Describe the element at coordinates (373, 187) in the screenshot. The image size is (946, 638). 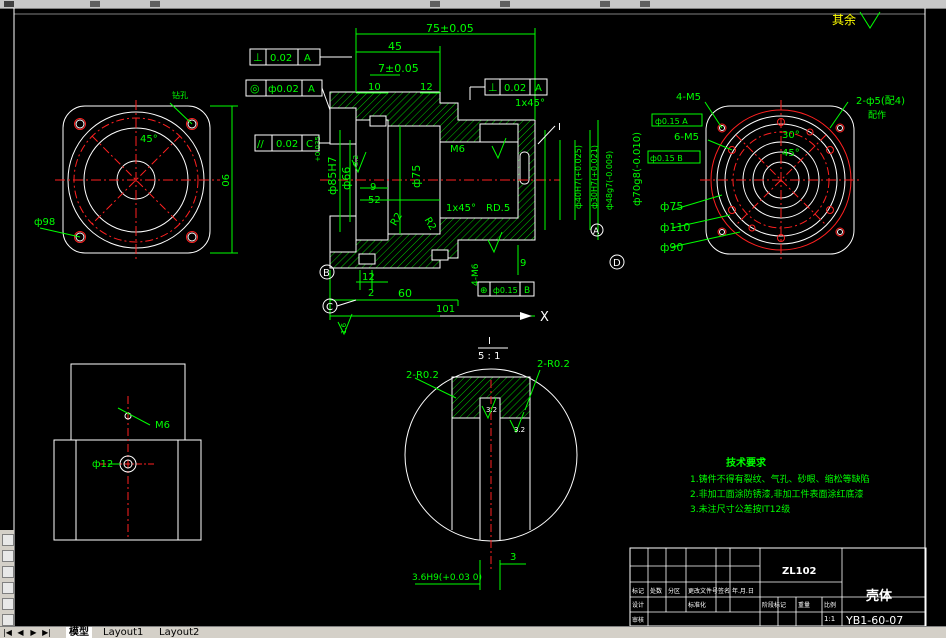
I see `front-dim-9: 9` at that location.